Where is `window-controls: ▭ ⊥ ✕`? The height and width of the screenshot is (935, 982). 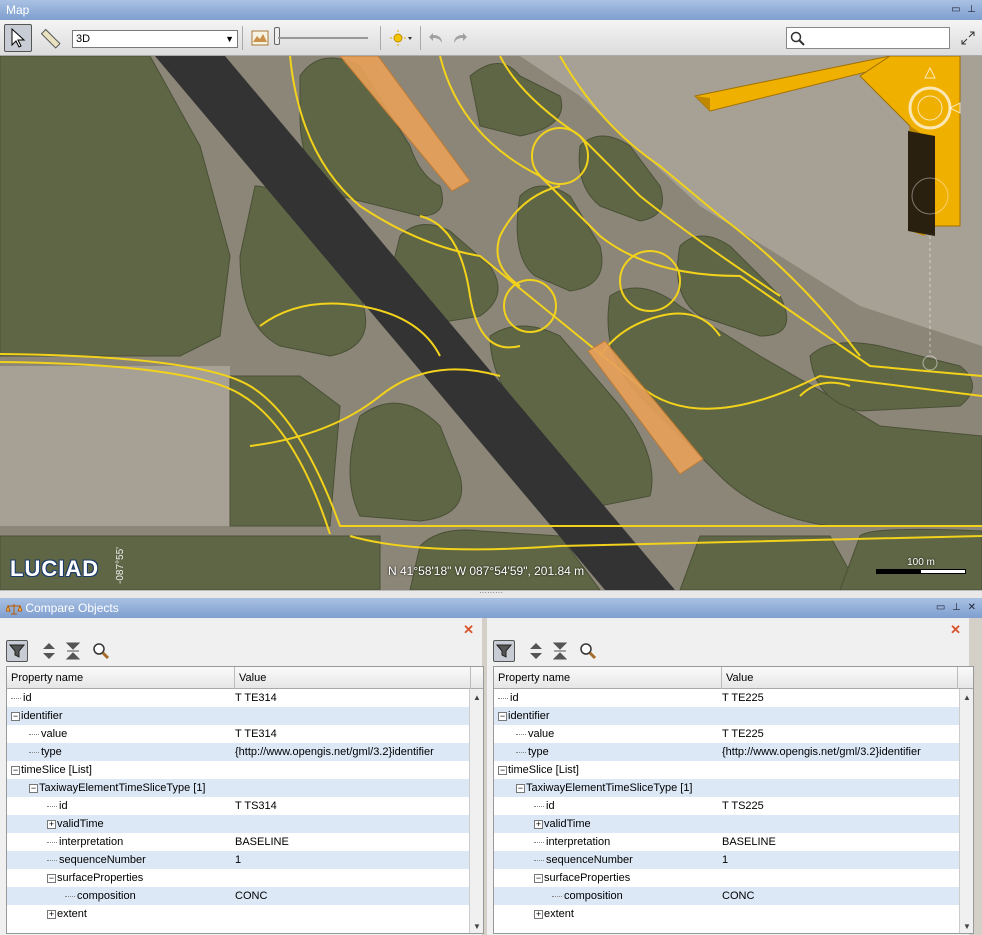 window-controls: ▭ ⊥ ✕ is located at coordinates (957, 608).